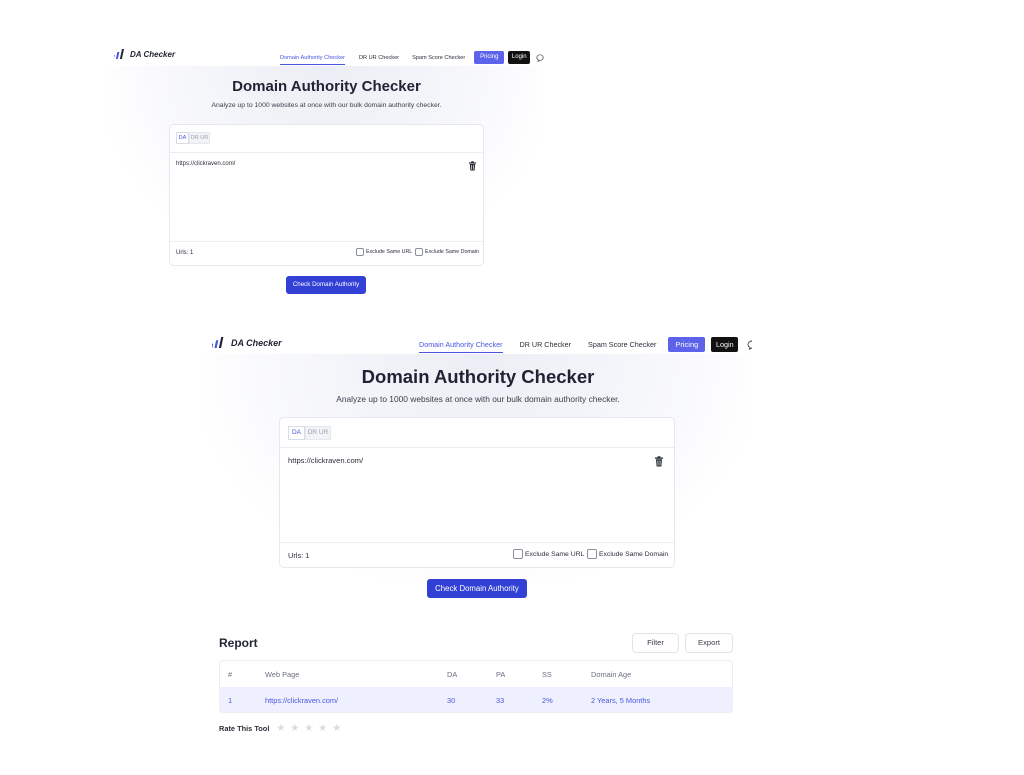 Image resolution: width=1024 pixels, height=775 pixels. Describe the element at coordinates (611, 674) in the screenshot. I see `col-domain-age: Domain Age` at that location.